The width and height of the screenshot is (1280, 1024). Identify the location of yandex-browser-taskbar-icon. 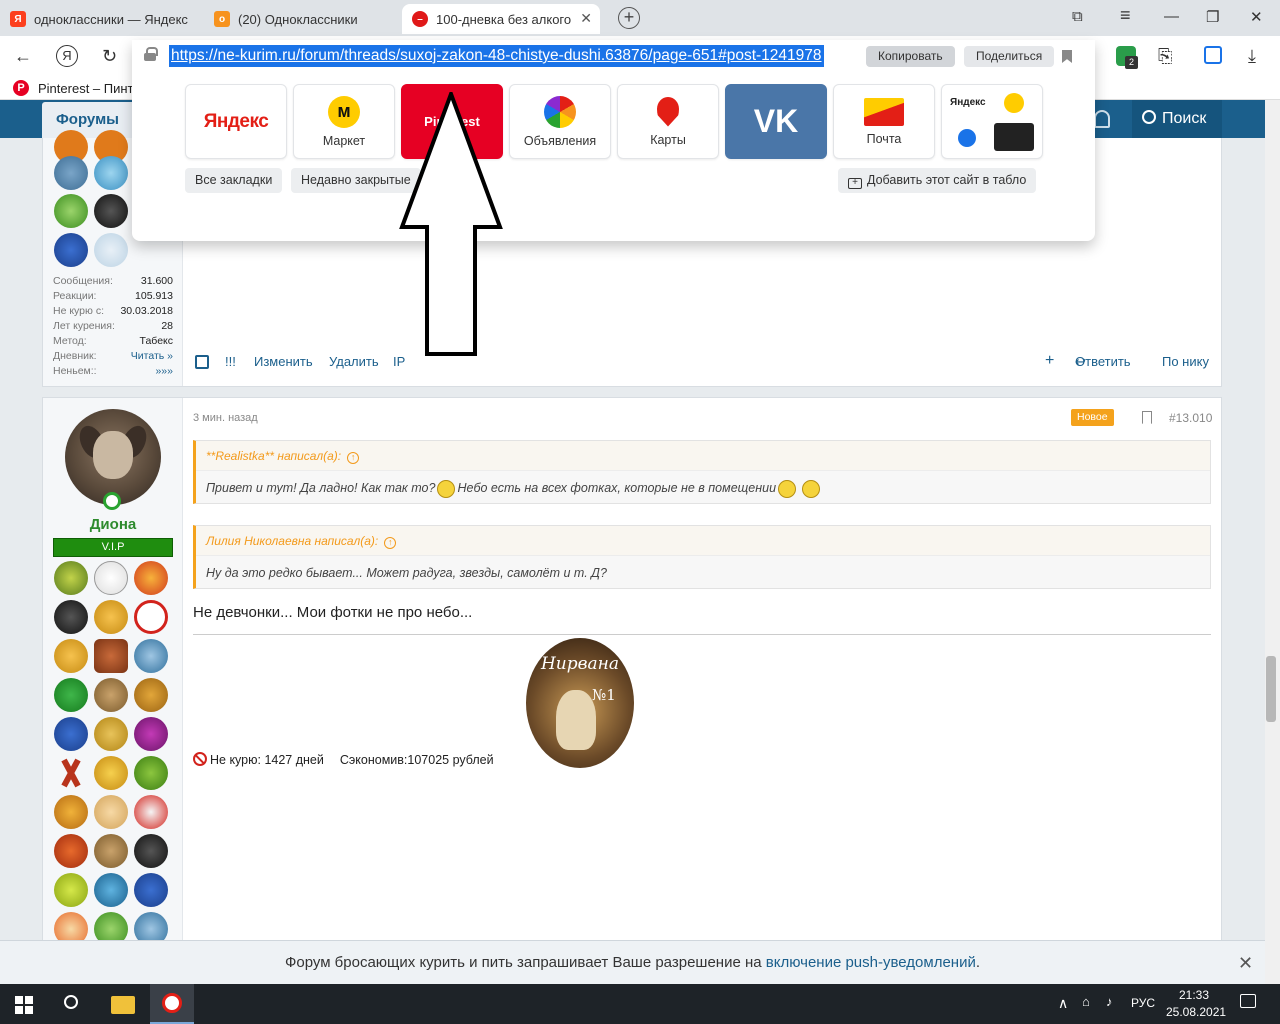
(172, 1004).